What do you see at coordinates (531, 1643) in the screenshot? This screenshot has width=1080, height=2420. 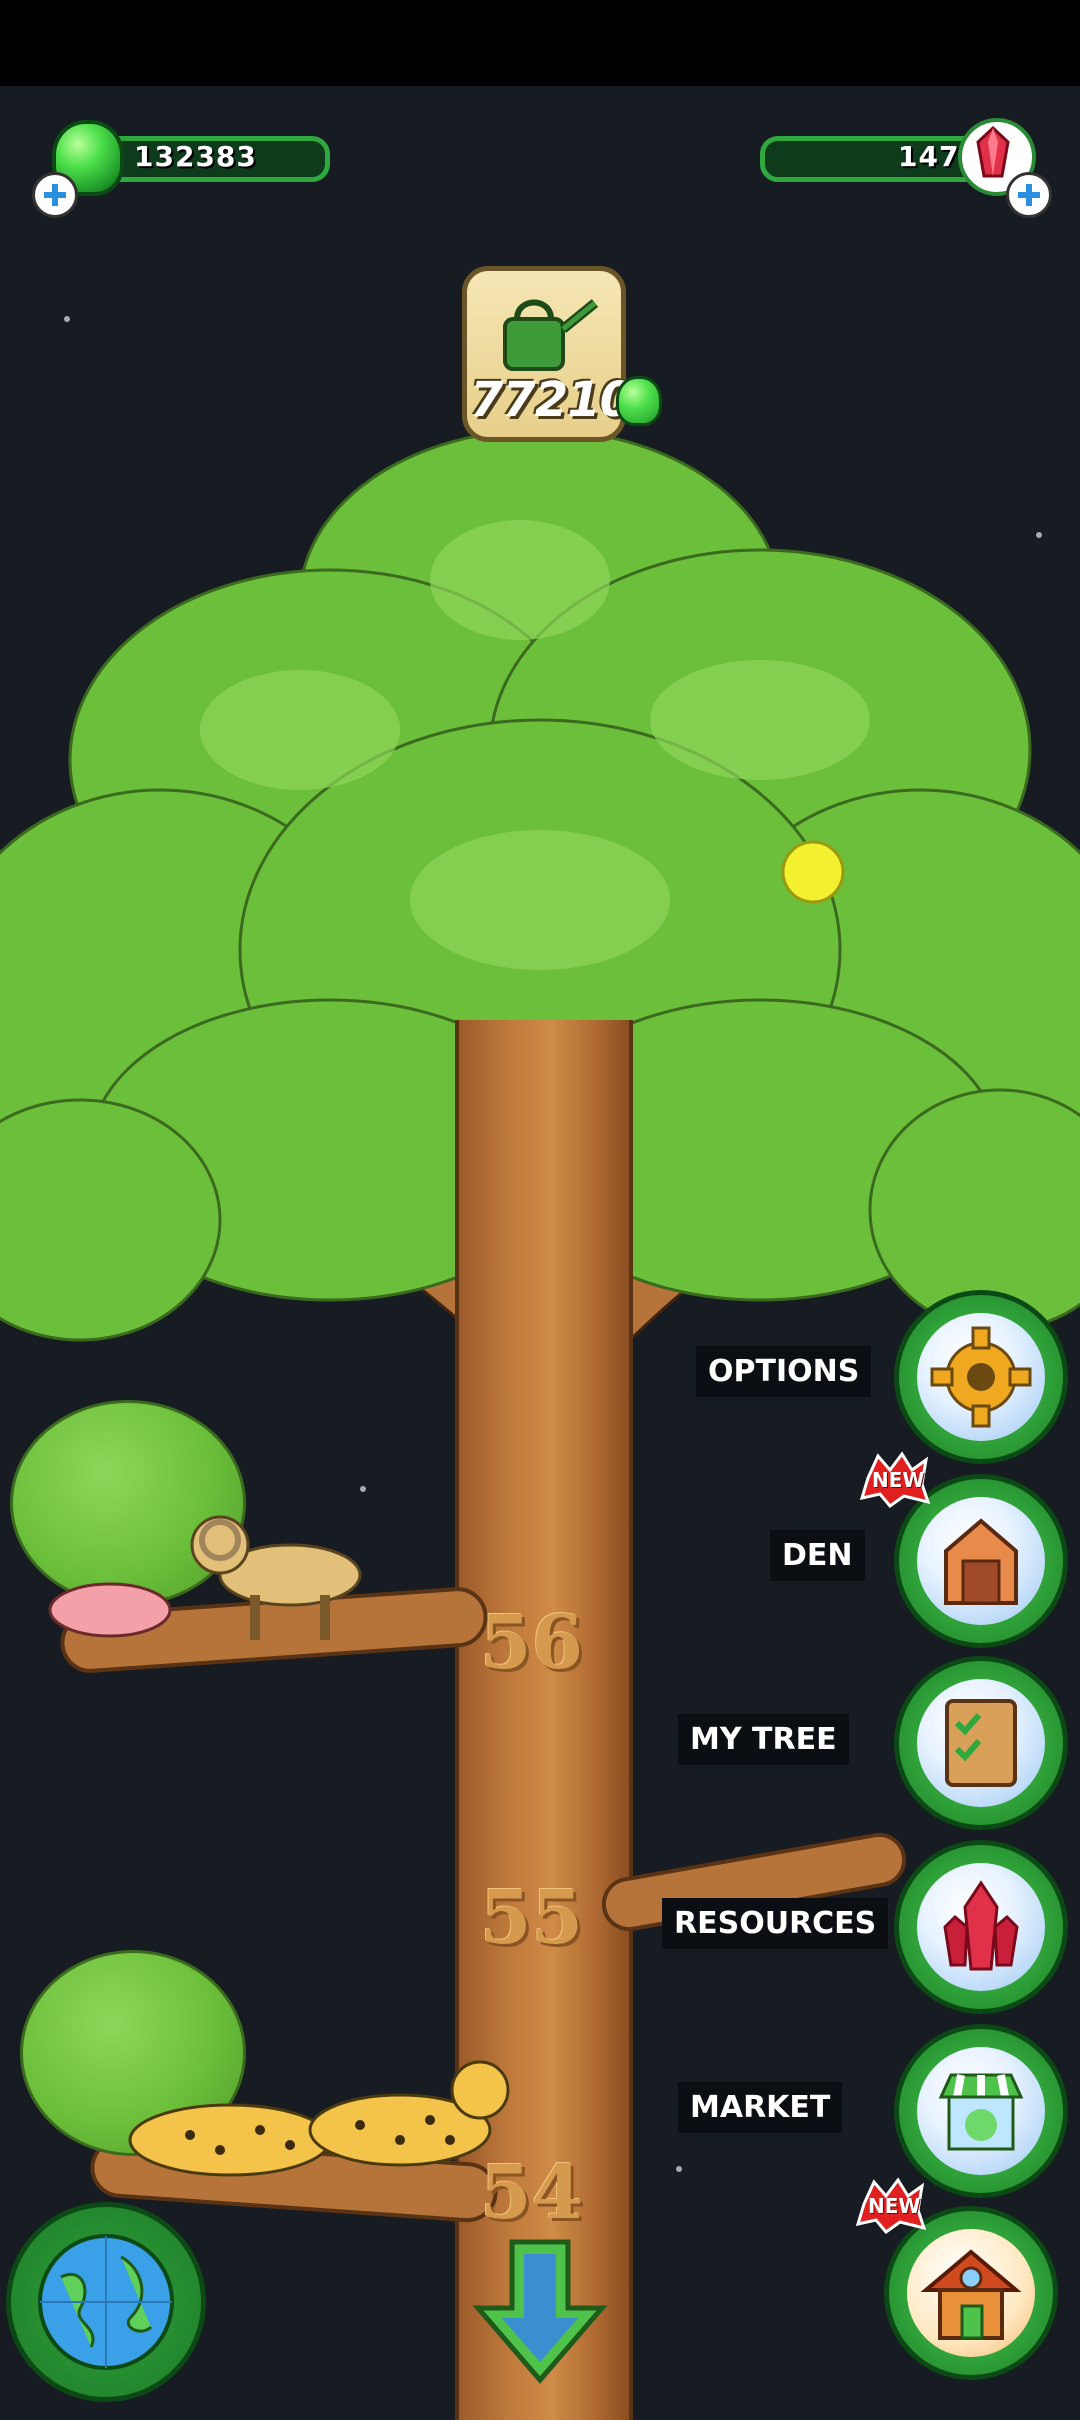 I see `level-number: 56` at bounding box center [531, 1643].